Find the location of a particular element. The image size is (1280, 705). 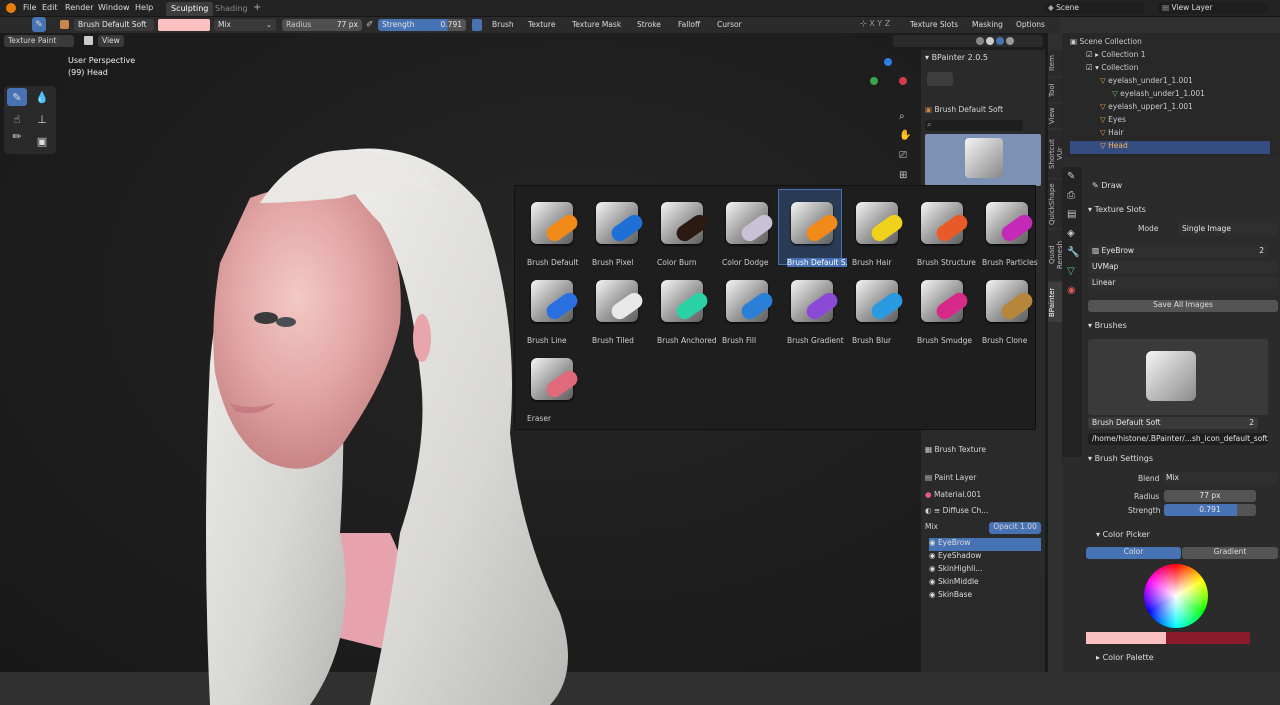

checkbox-icon: ☑ ▾ is located at coordinates (1093, 67).